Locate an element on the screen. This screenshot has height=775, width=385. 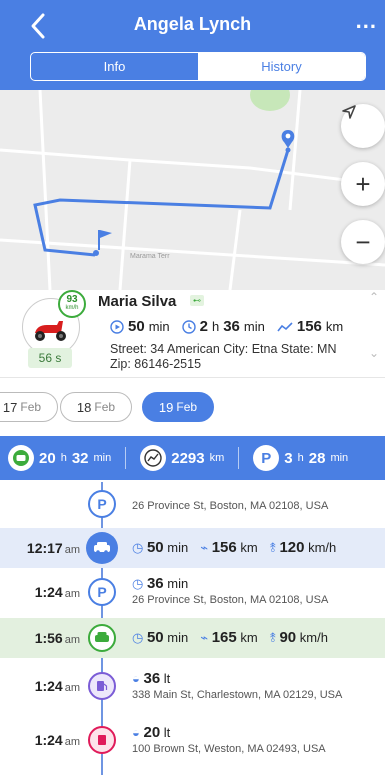
date-chip-19-feb: 19 Feb is located at coordinates (178, 407).